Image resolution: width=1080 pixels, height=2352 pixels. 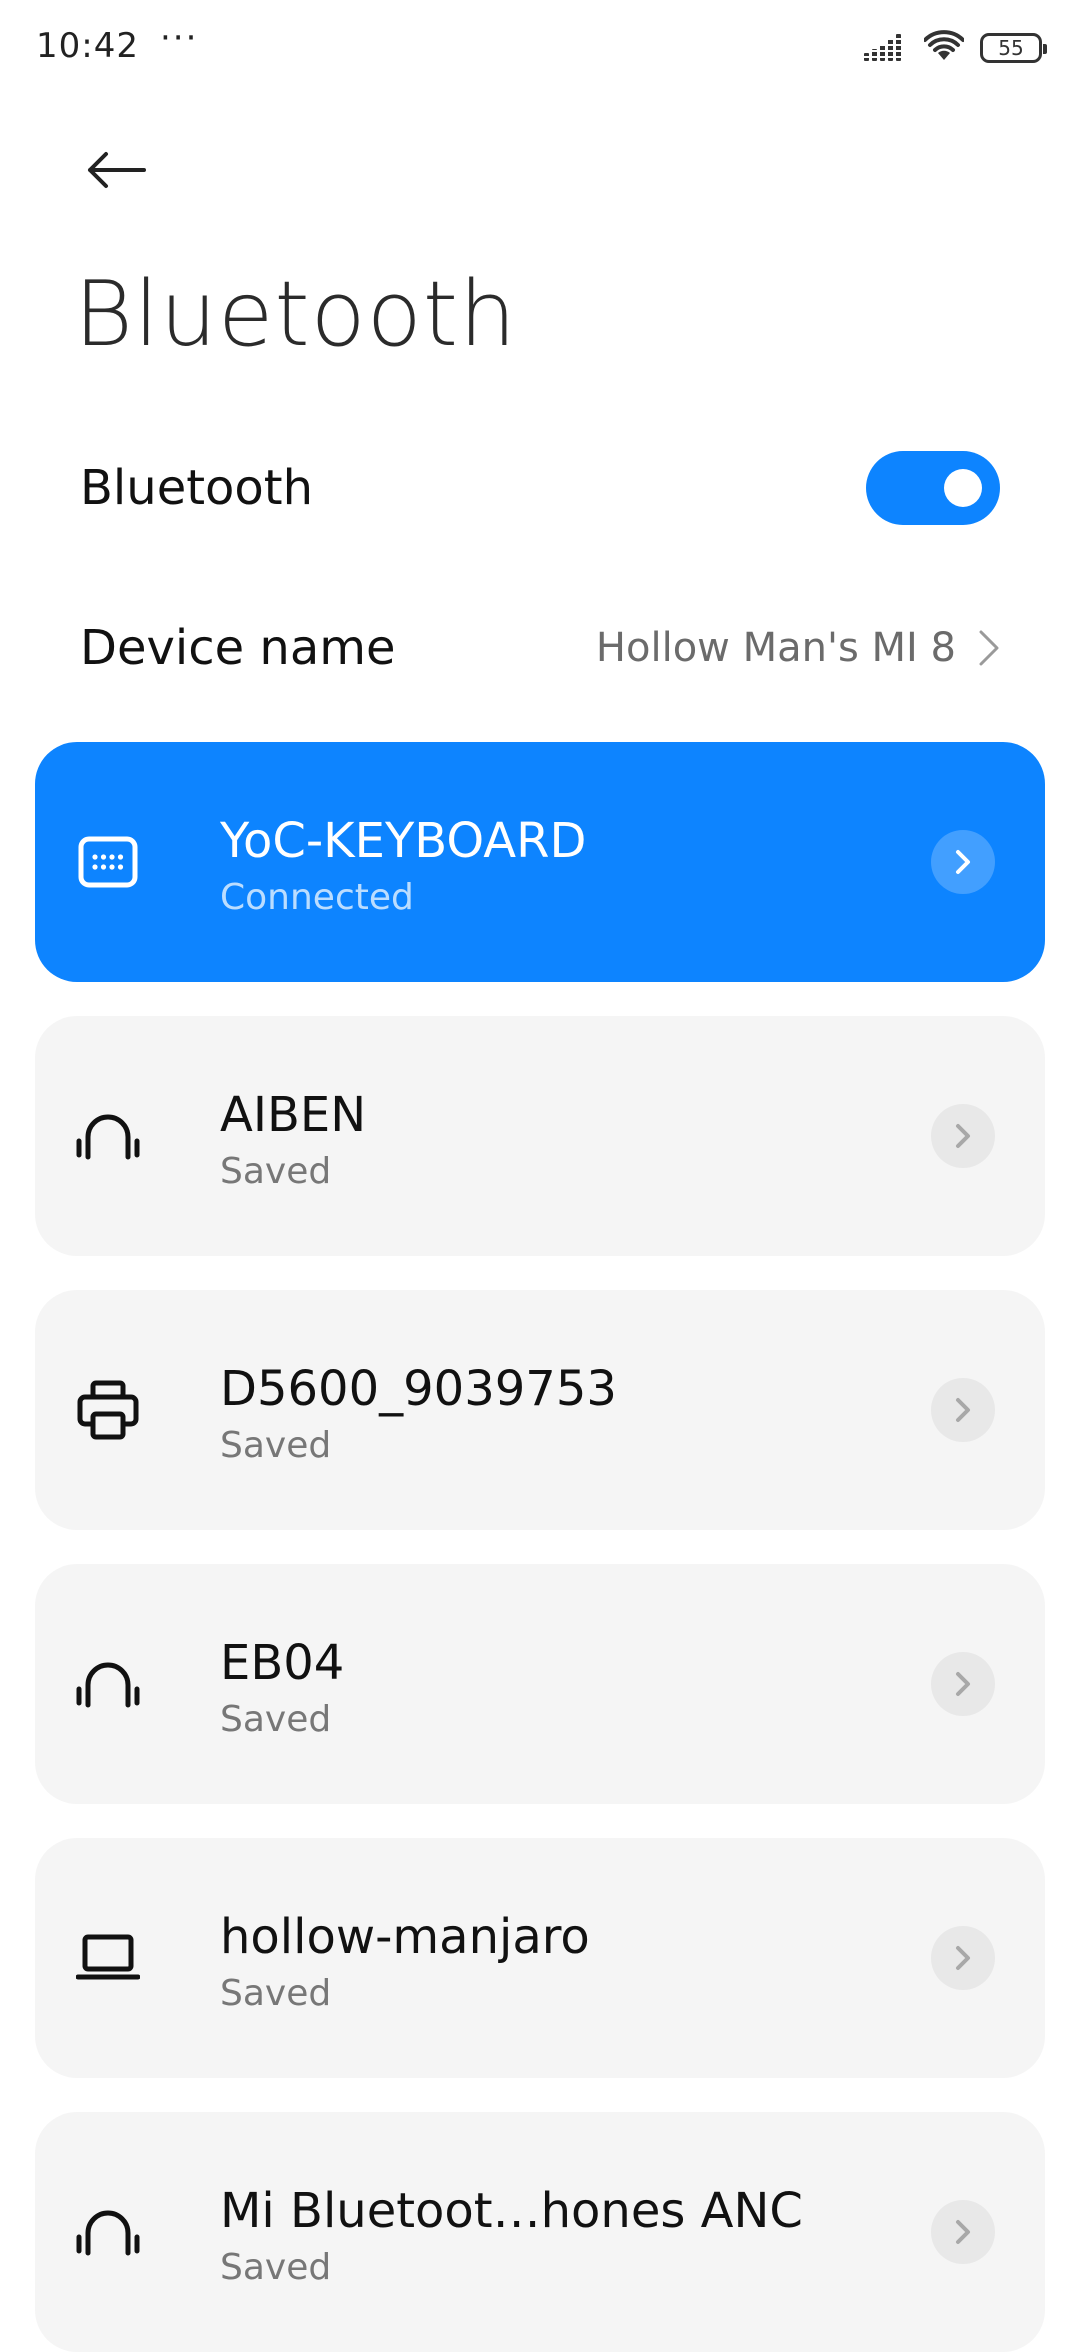 What do you see at coordinates (1013, 48) in the screenshot?
I see `battery-icon: 55` at bounding box center [1013, 48].